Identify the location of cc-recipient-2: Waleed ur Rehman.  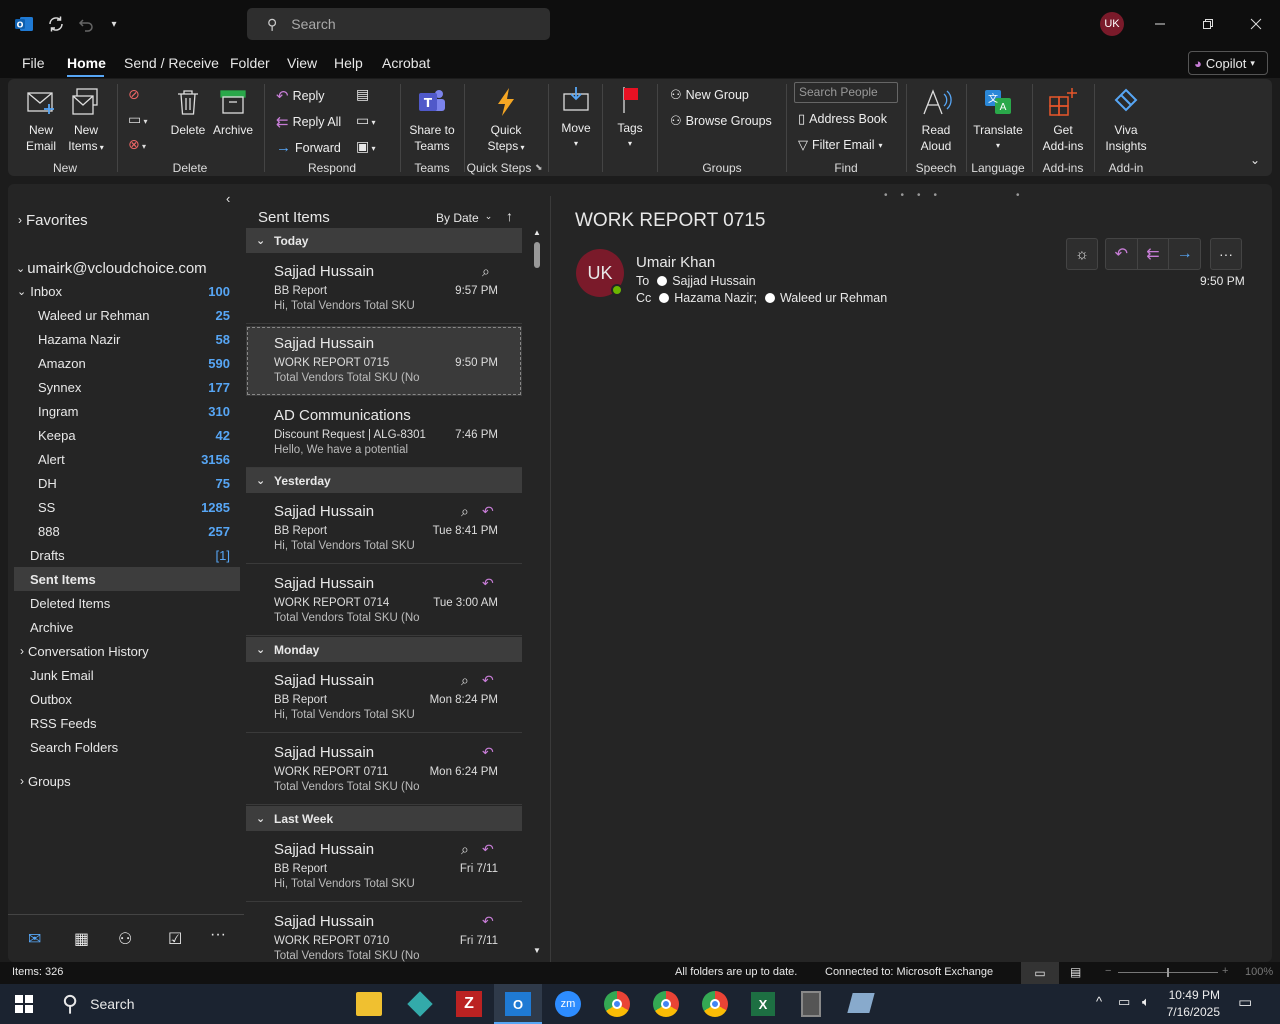
(833, 298).